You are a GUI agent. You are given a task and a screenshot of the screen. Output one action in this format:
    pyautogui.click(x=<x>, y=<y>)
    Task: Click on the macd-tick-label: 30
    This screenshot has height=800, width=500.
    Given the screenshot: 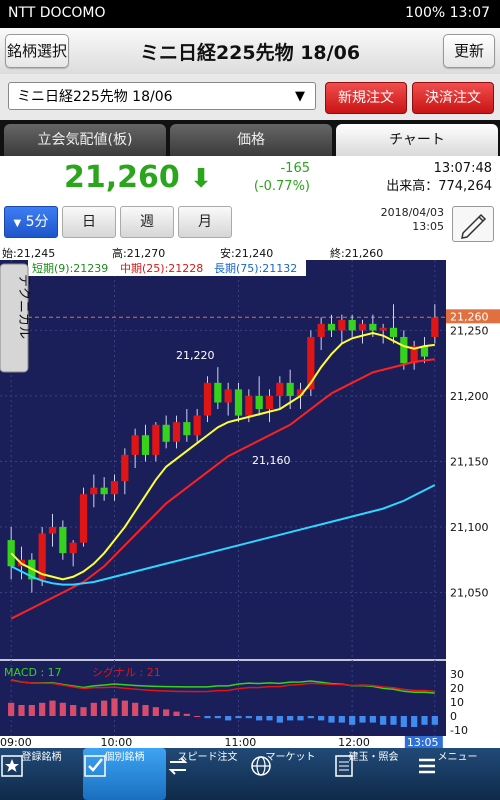 What is the action you would take?
    pyautogui.click(x=457, y=674)
    